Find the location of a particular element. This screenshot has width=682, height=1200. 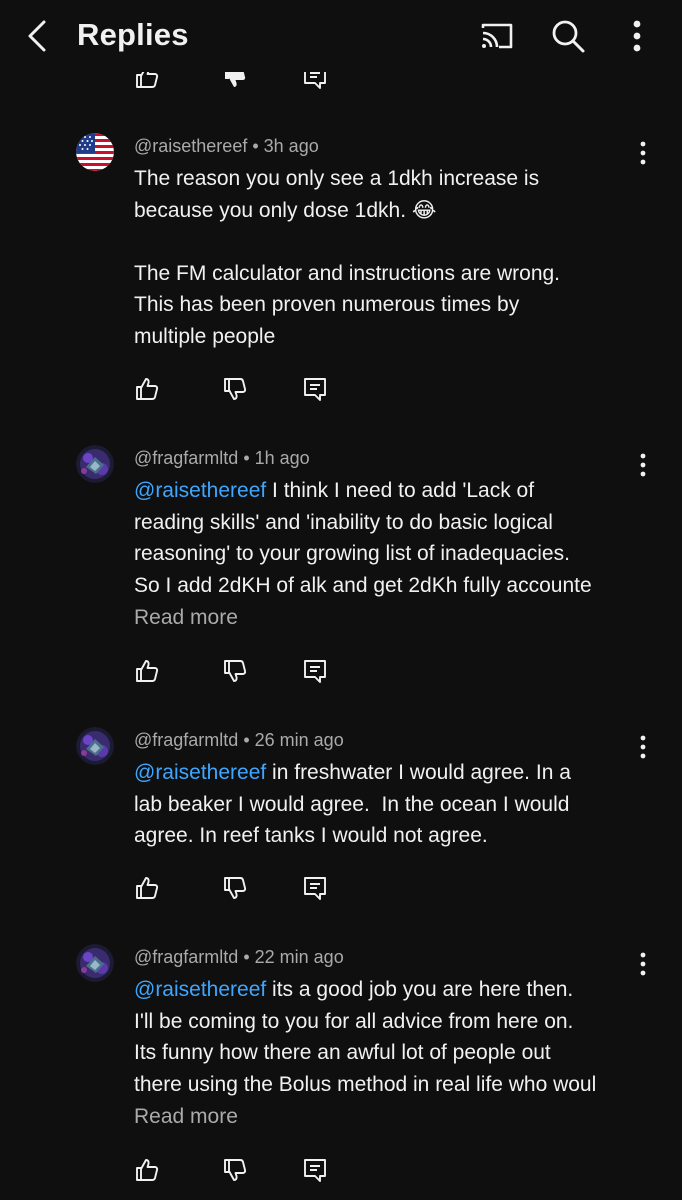

comment-meta: @fragfarmltd • 22 min ago is located at coordinates (239, 957).